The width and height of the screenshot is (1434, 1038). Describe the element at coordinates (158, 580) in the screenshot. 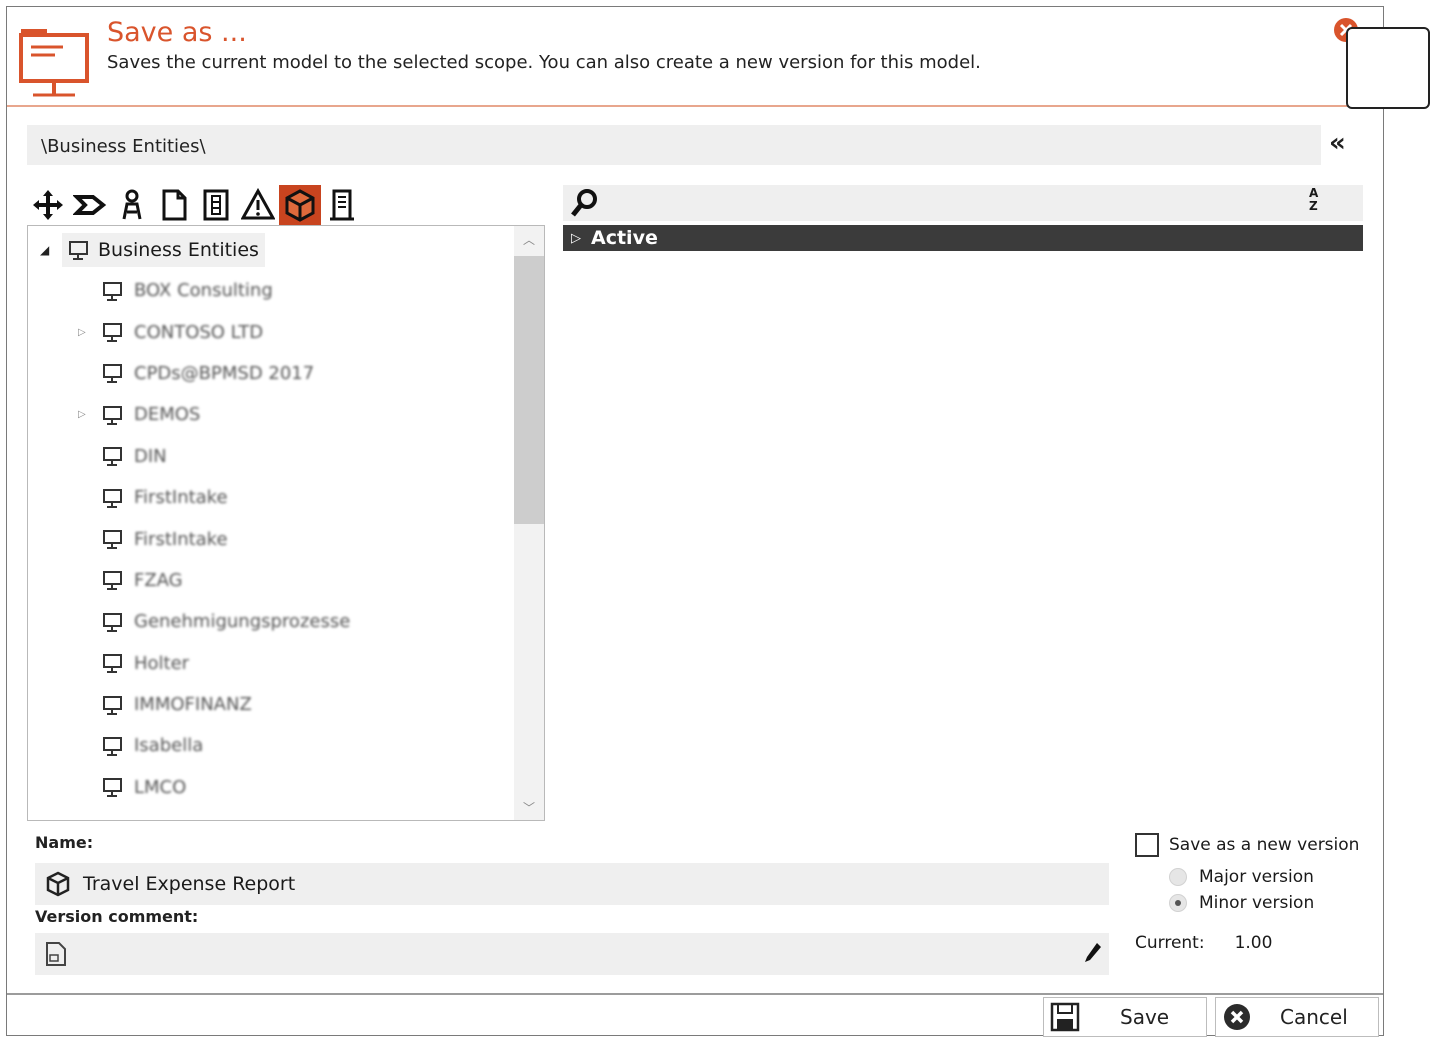

I see `tree-item-label: FZAG` at that location.